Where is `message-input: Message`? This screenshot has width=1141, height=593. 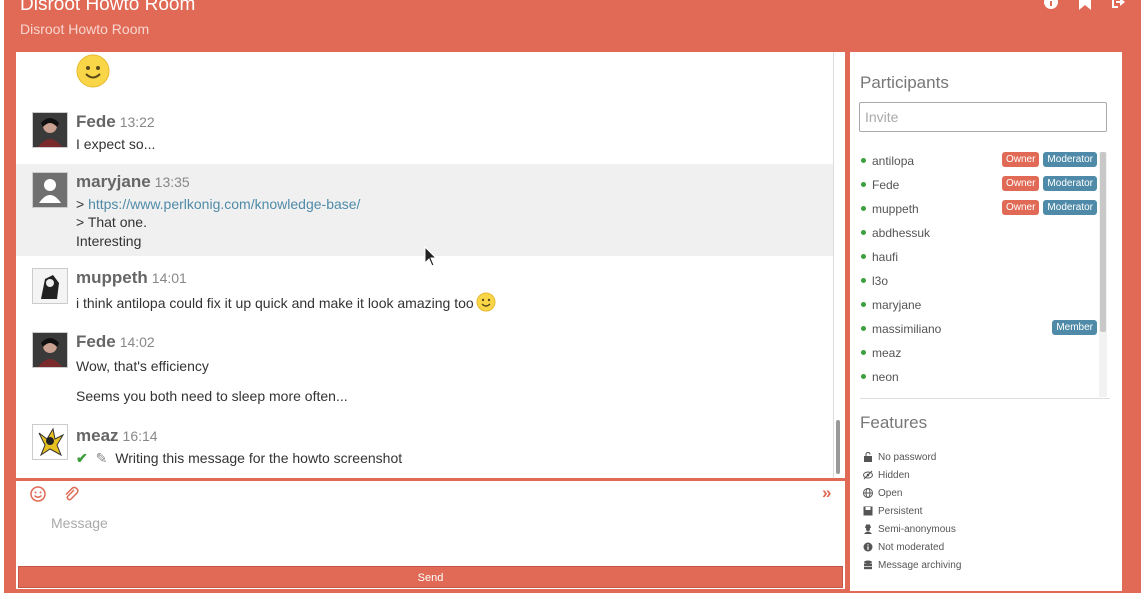 message-input: Message is located at coordinates (79, 523).